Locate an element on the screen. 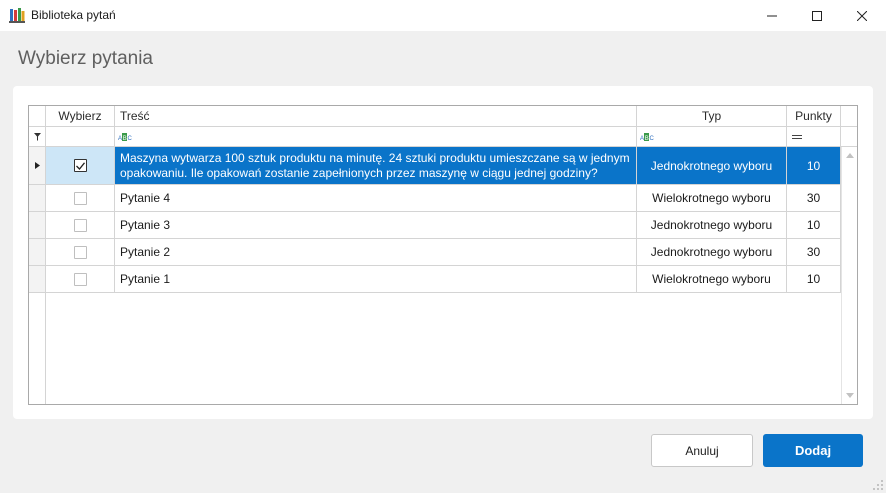 This screenshot has width=886, height=493. page-title: Wybierz pytania is located at coordinates (85, 58).